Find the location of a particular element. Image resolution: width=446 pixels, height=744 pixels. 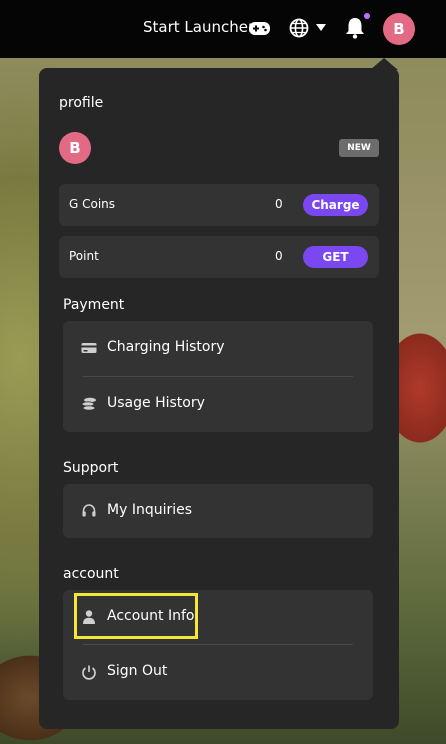

globe-icon is located at coordinates (299, 28).